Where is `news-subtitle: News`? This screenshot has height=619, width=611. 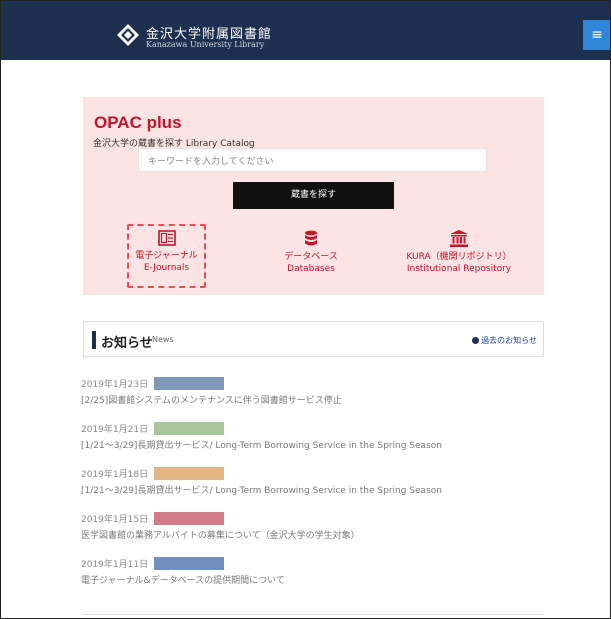
news-subtitle: News is located at coordinates (163, 339).